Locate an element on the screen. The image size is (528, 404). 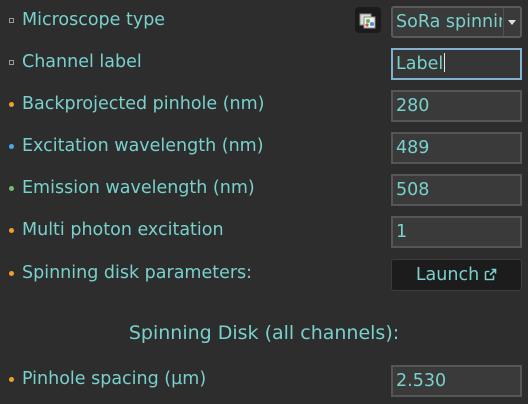
copy-to-channels-icon is located at coordinates (368, 20).